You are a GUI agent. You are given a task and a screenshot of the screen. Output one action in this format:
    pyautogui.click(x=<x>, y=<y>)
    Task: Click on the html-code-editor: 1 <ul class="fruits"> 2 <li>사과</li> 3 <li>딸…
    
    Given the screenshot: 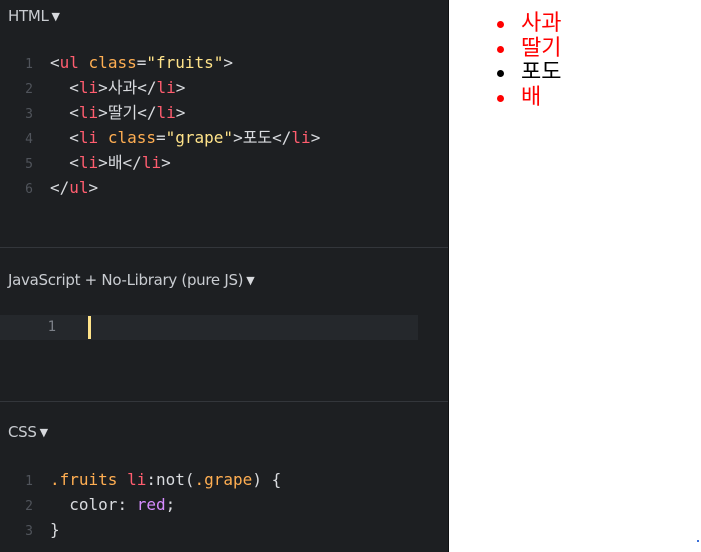 What is the action you would take?
    pyautogui.click(x=160, y=125)
    